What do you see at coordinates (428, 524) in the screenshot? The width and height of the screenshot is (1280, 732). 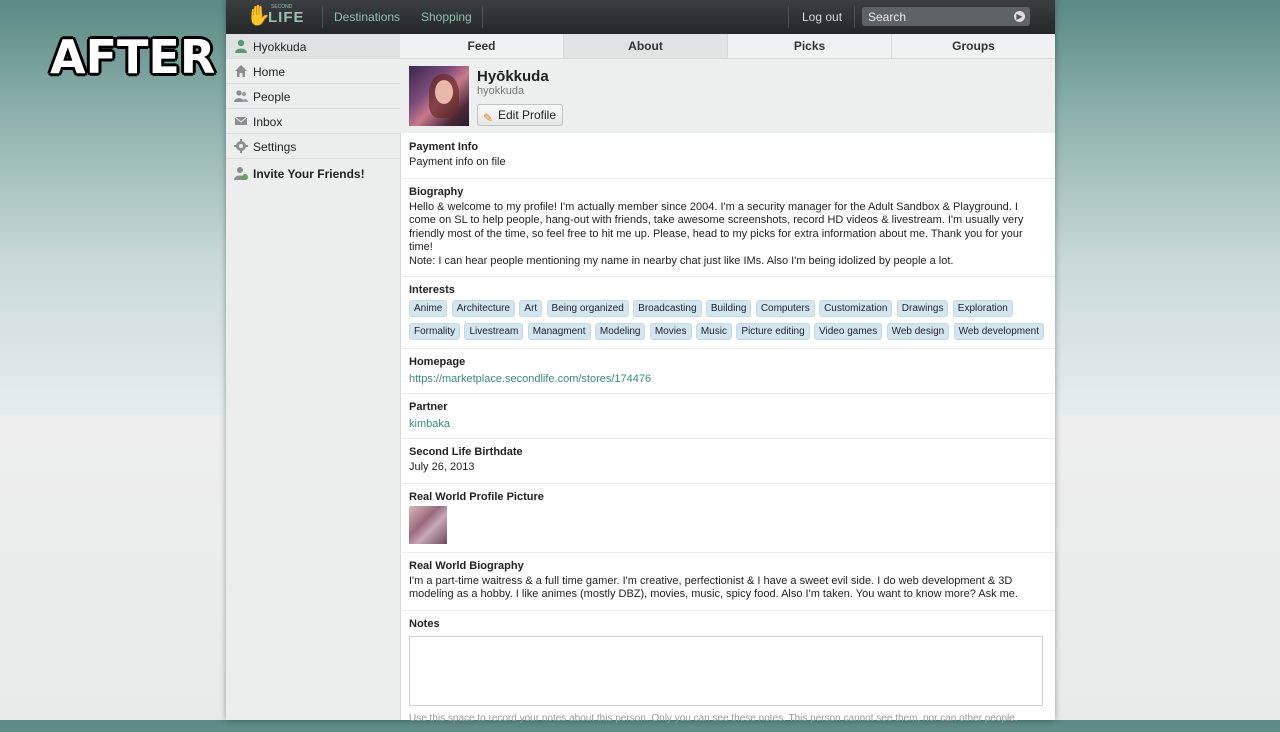 I see `real-world-profile-picture` at bounding box center [428, 524].